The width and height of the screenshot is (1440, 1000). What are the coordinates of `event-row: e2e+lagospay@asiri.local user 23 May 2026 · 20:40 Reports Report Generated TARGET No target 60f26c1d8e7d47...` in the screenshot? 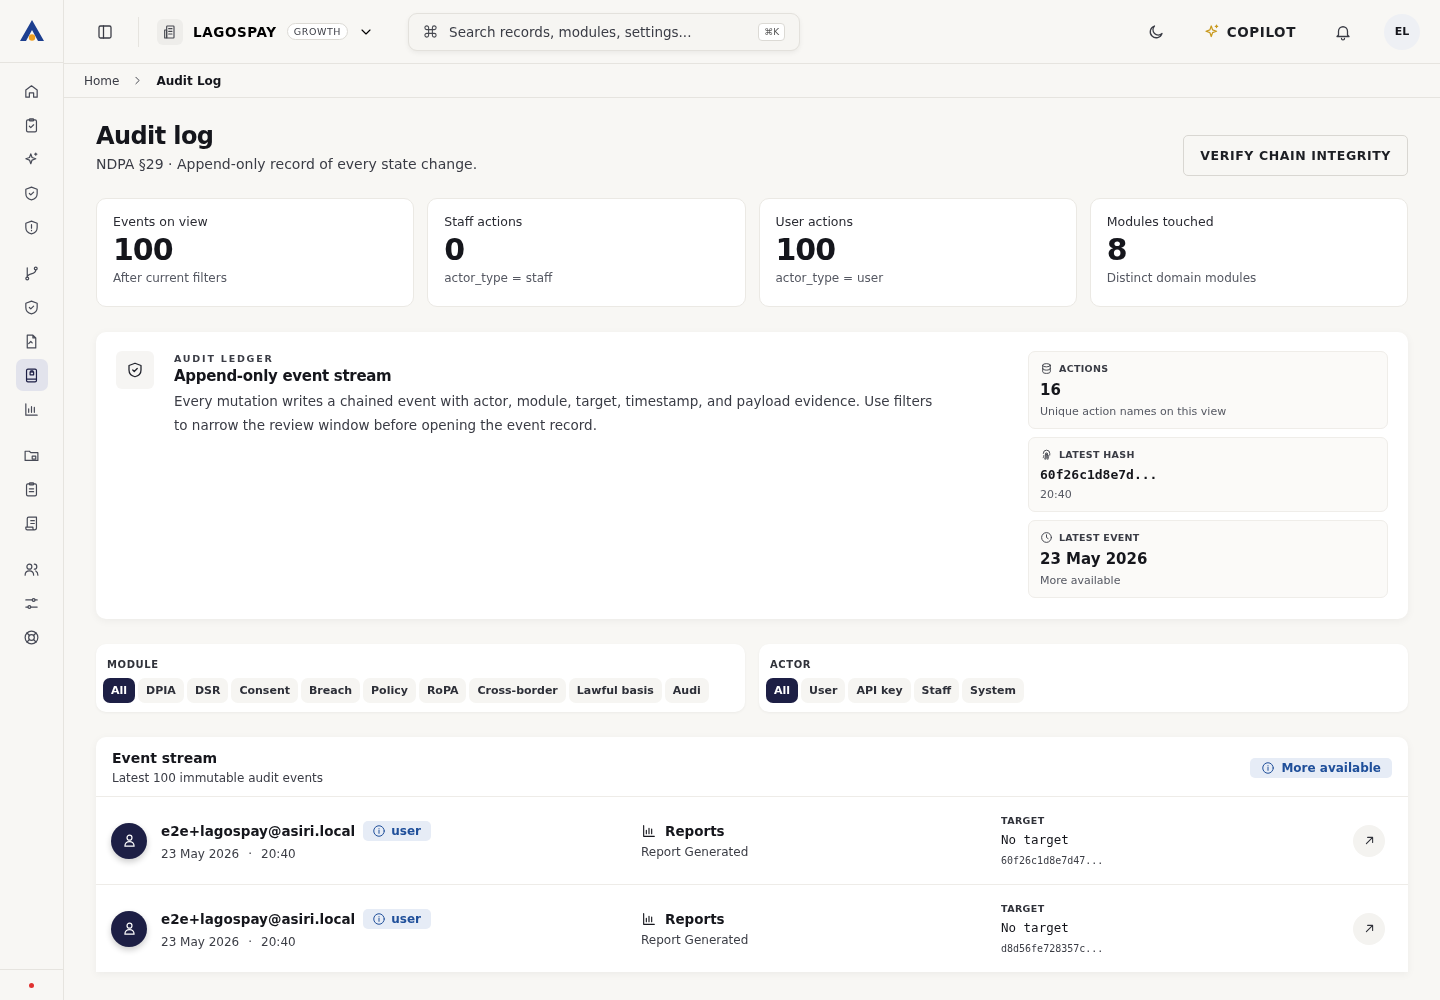 It's located at (752, 840).